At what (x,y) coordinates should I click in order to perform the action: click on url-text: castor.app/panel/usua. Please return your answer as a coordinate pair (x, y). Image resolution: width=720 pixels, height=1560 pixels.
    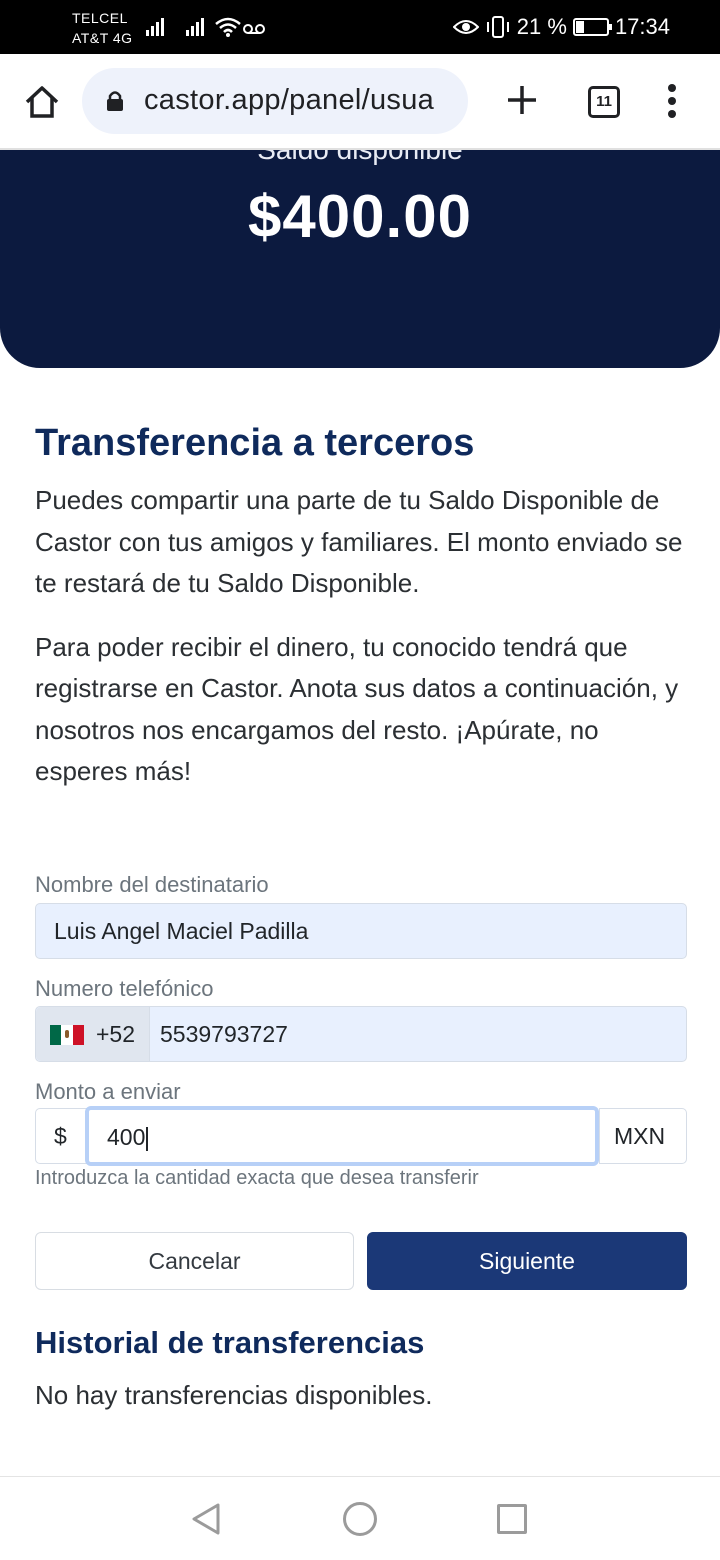
    Looking at the image, I should click on (289, 100).